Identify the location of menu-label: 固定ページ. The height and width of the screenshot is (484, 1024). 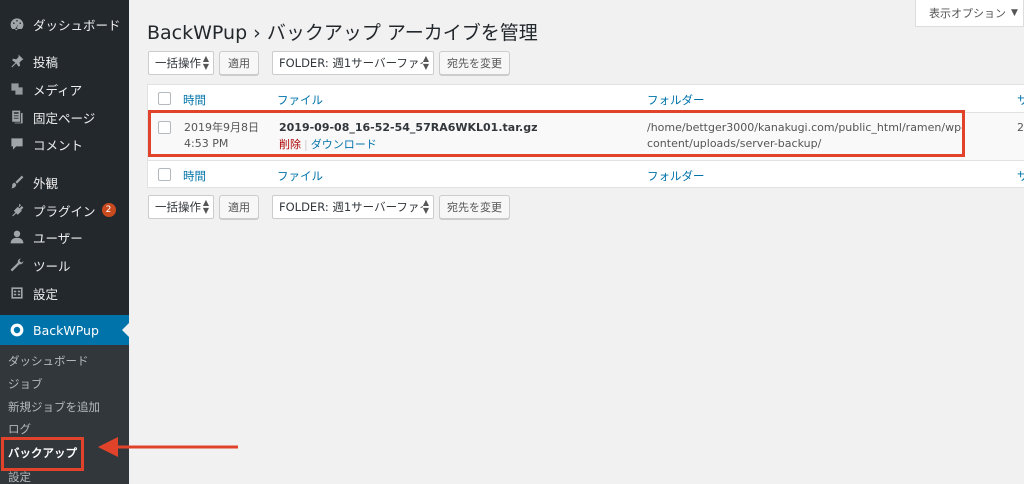
(64, 118).